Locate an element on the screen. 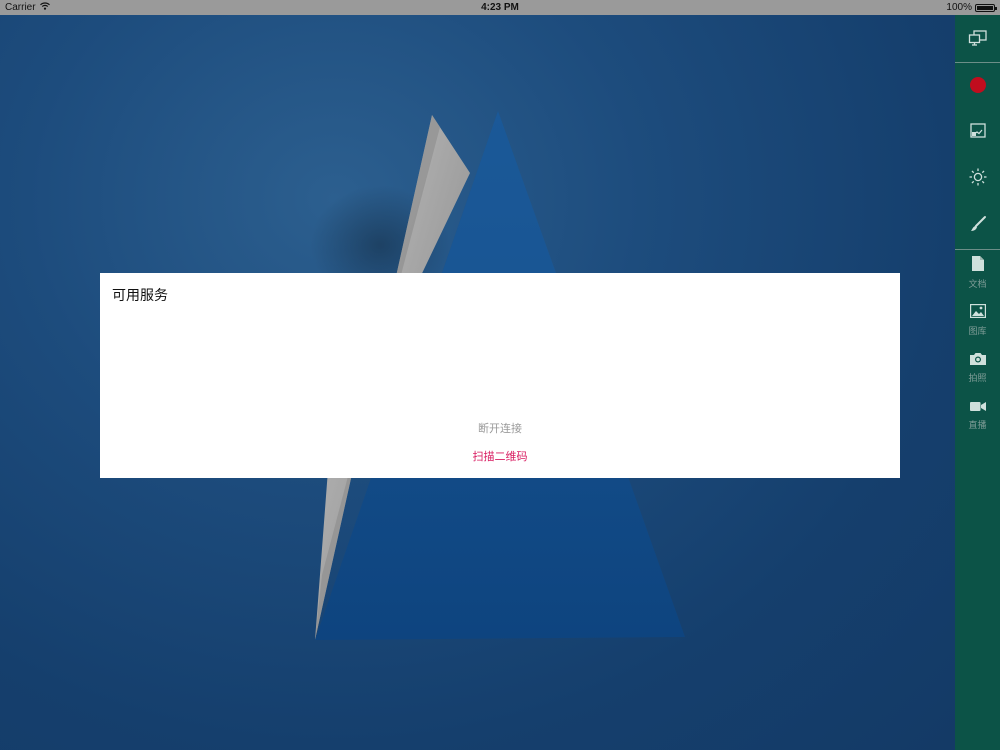  clock: 4:23 PM is located at coordinates (500, 7).